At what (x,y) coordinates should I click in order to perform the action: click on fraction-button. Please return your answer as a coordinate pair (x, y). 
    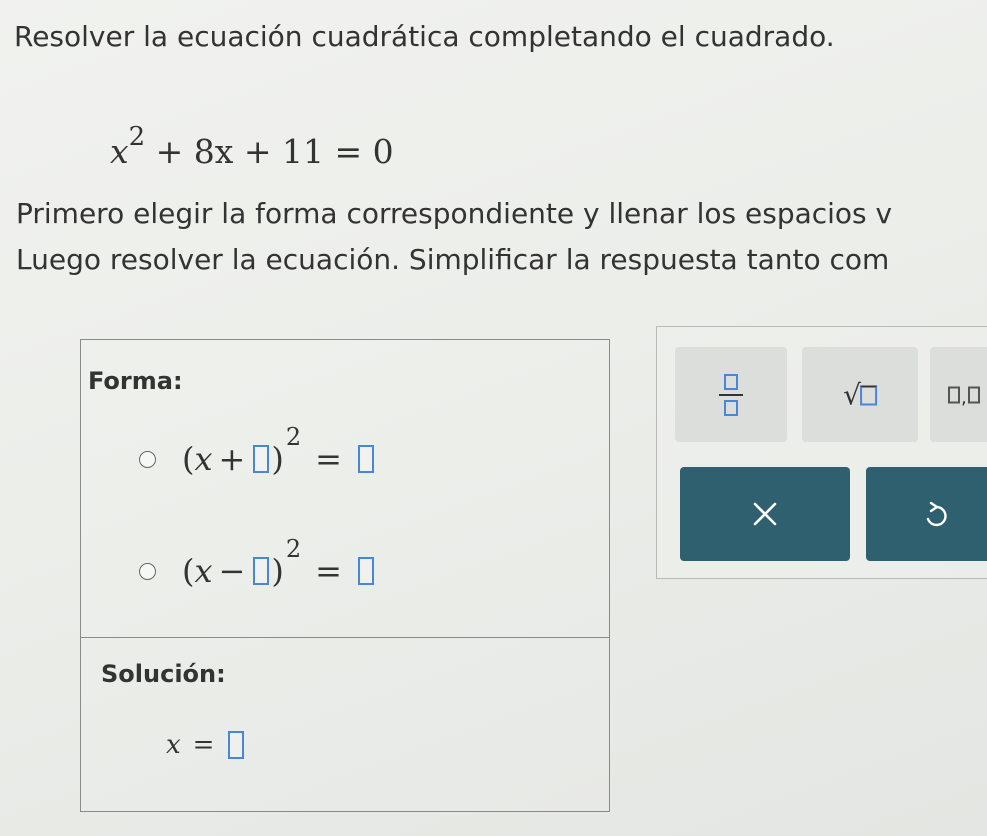
    Looking at the image, I should click on (731, 394).